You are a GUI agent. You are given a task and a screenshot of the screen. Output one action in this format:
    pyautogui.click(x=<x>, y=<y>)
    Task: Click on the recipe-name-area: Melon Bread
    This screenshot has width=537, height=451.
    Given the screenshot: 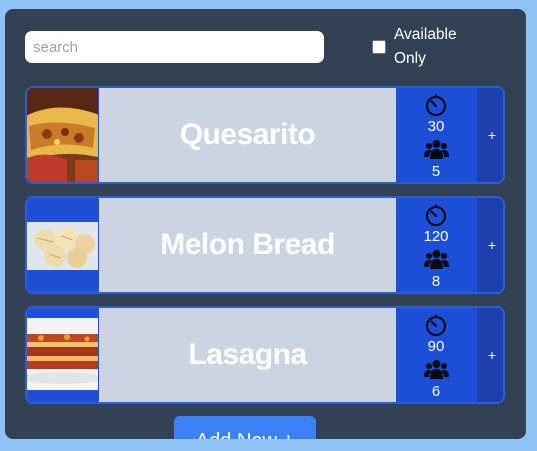 What is the action you would take?
    pyautogui.click(x=247, y=245)
    